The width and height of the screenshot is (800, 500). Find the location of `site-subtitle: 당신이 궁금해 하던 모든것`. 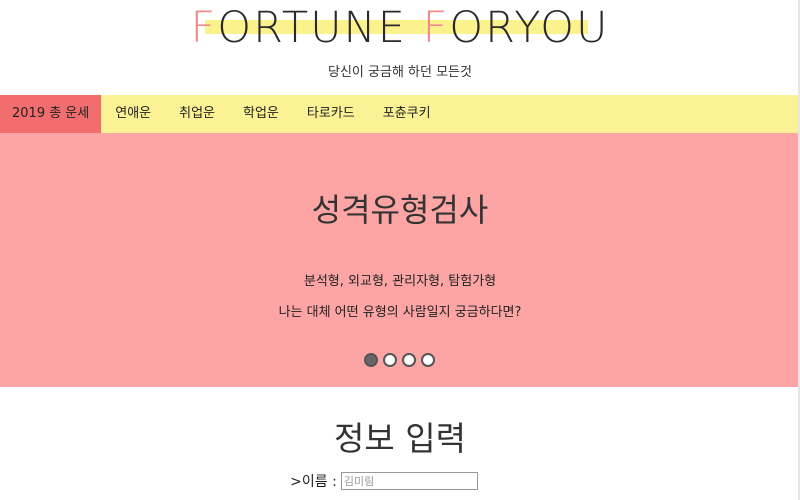

site-subtitle: 당신이 궁금해 하던 모든것 is located at coordinates (400, 72).